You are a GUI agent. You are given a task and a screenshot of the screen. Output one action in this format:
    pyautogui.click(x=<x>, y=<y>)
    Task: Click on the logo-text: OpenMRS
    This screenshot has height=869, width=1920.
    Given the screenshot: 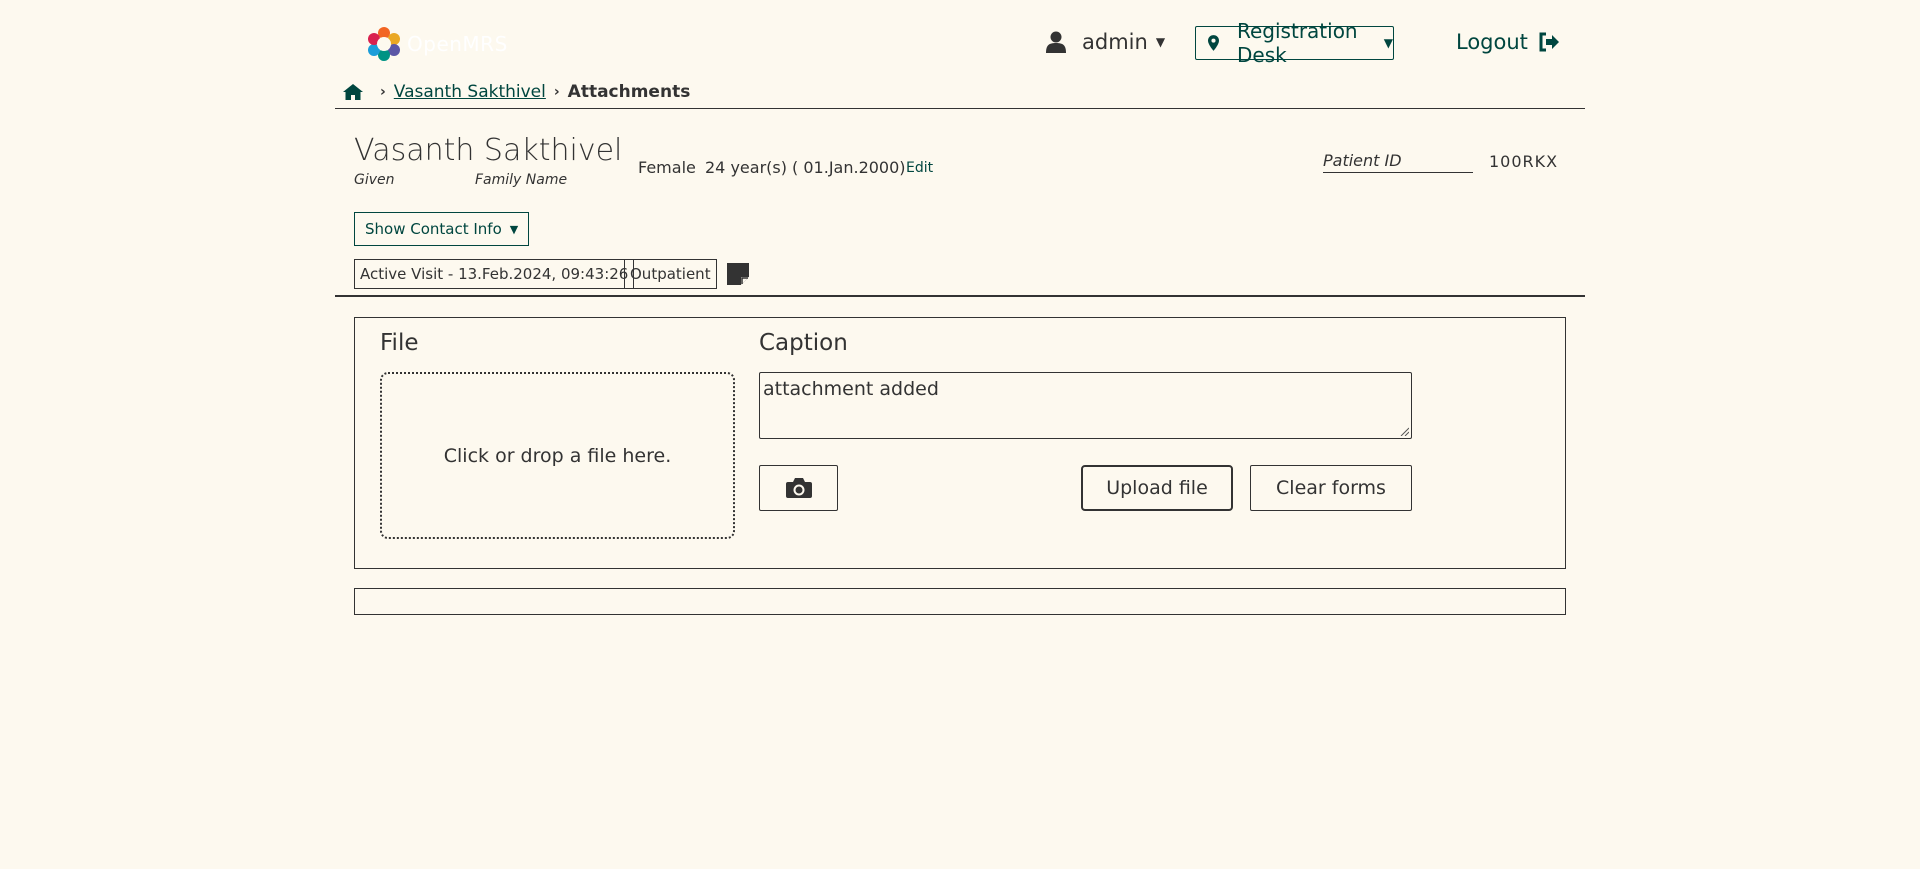 What is the action you would take?
    pyautogui.click(x=457, y=44)
    